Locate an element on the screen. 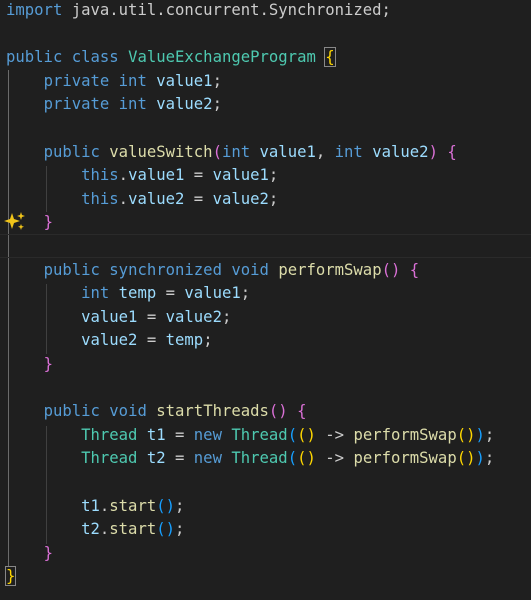 This screenshot has height=600, width=531. code-token: ) is located at coordinates (480, 458).